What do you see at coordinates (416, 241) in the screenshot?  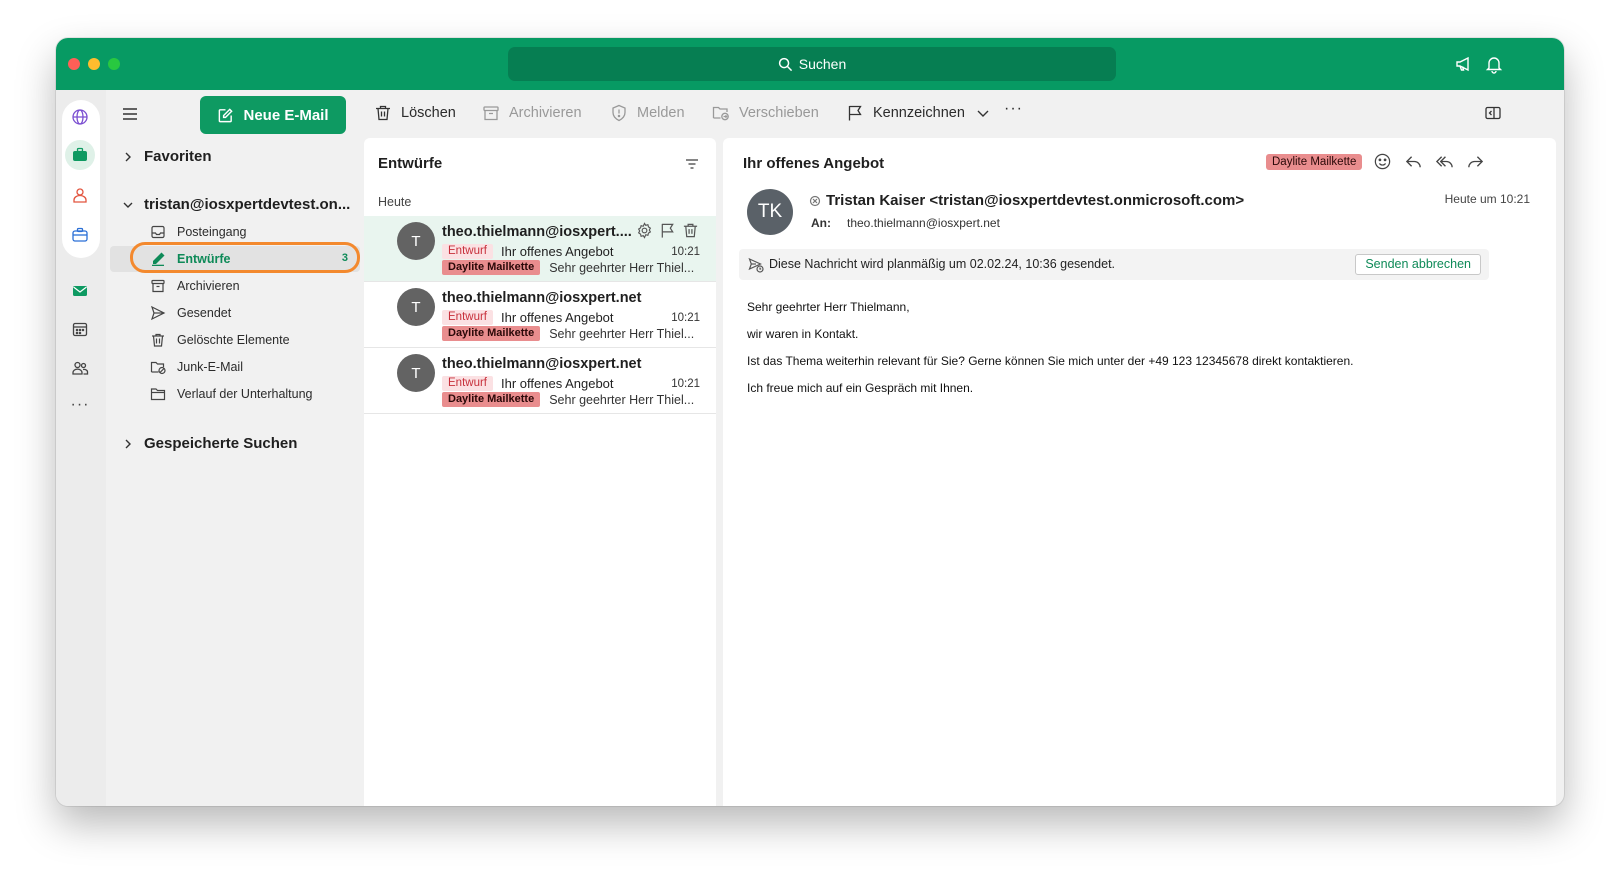 I see `avatar: T` at bounding box center [416, 241].